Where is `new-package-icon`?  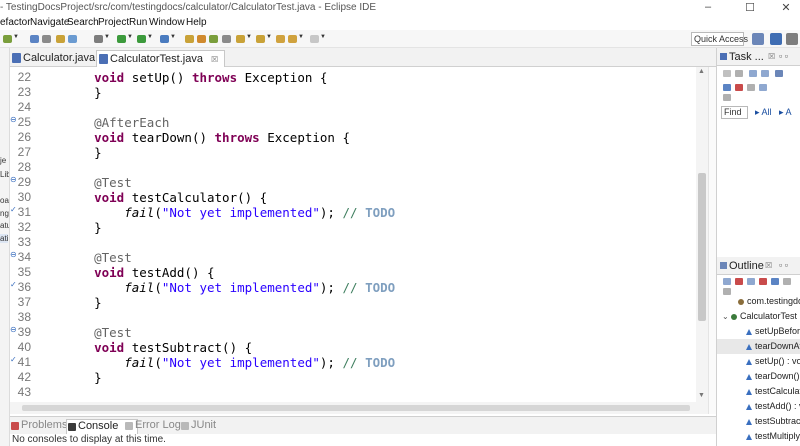 new-package-icon is located at coordinates (201, 39).